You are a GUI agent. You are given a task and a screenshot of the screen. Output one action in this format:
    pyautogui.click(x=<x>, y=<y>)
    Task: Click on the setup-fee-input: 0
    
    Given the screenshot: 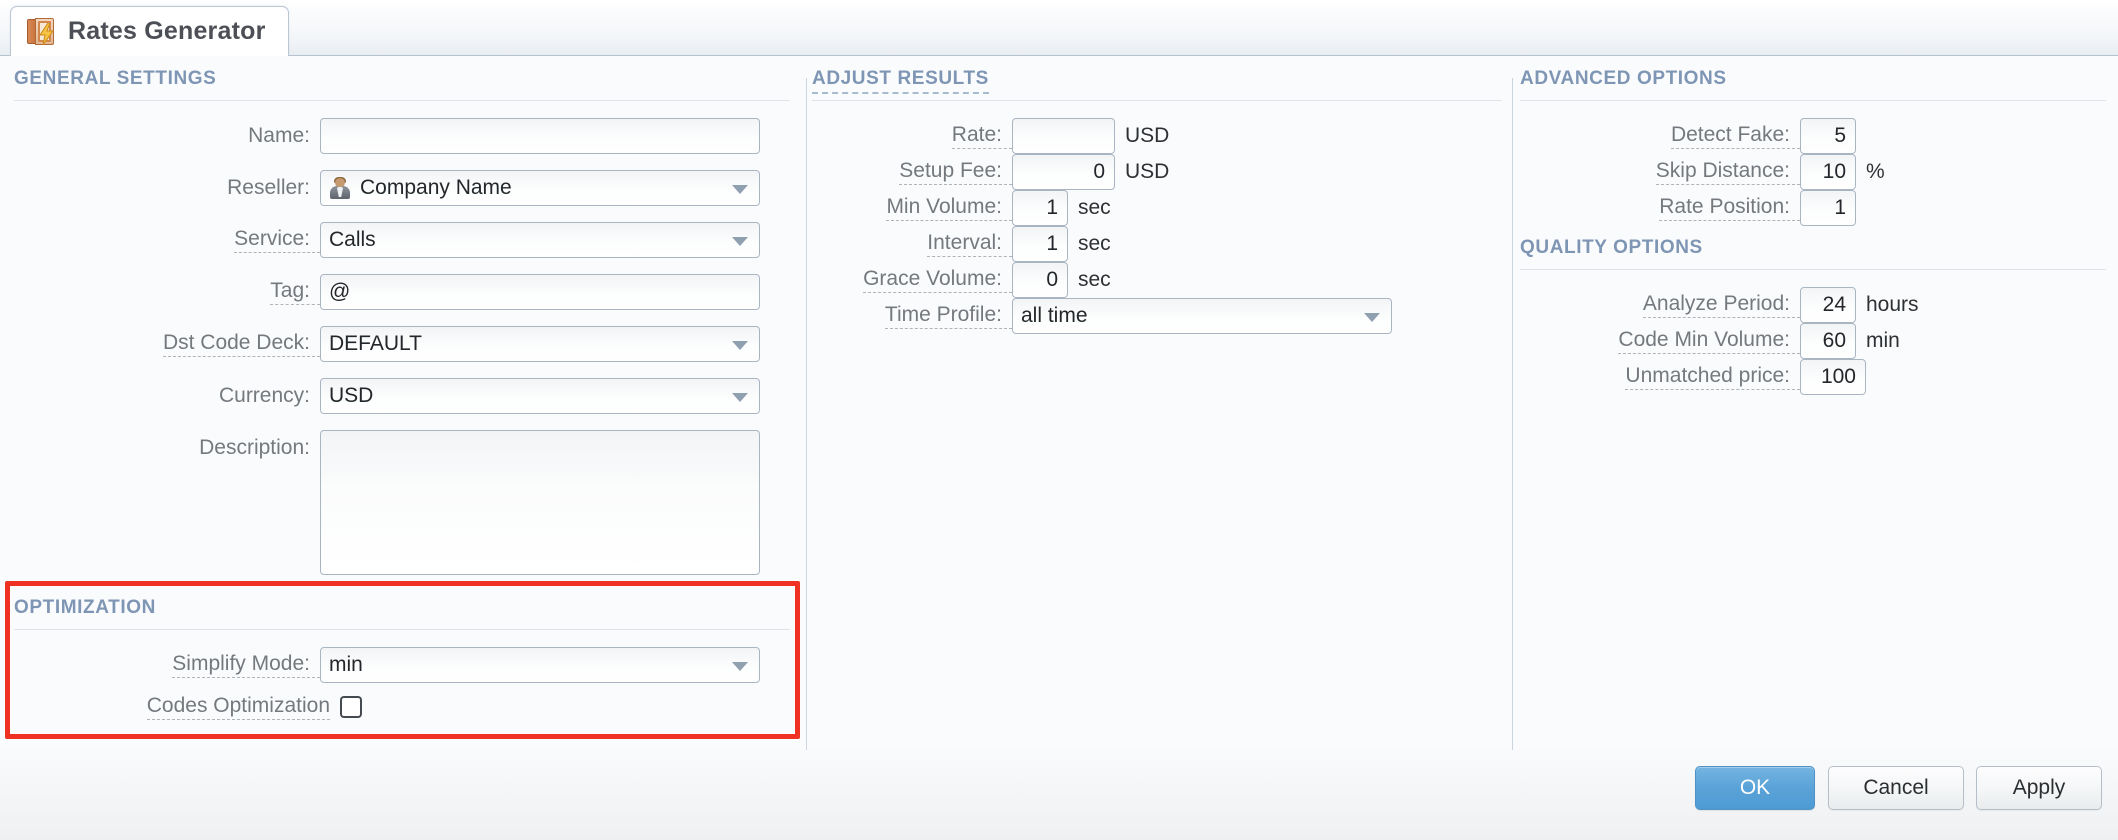 What is the action you would take?
    pyautogui.click(x=1063, y=172)
    